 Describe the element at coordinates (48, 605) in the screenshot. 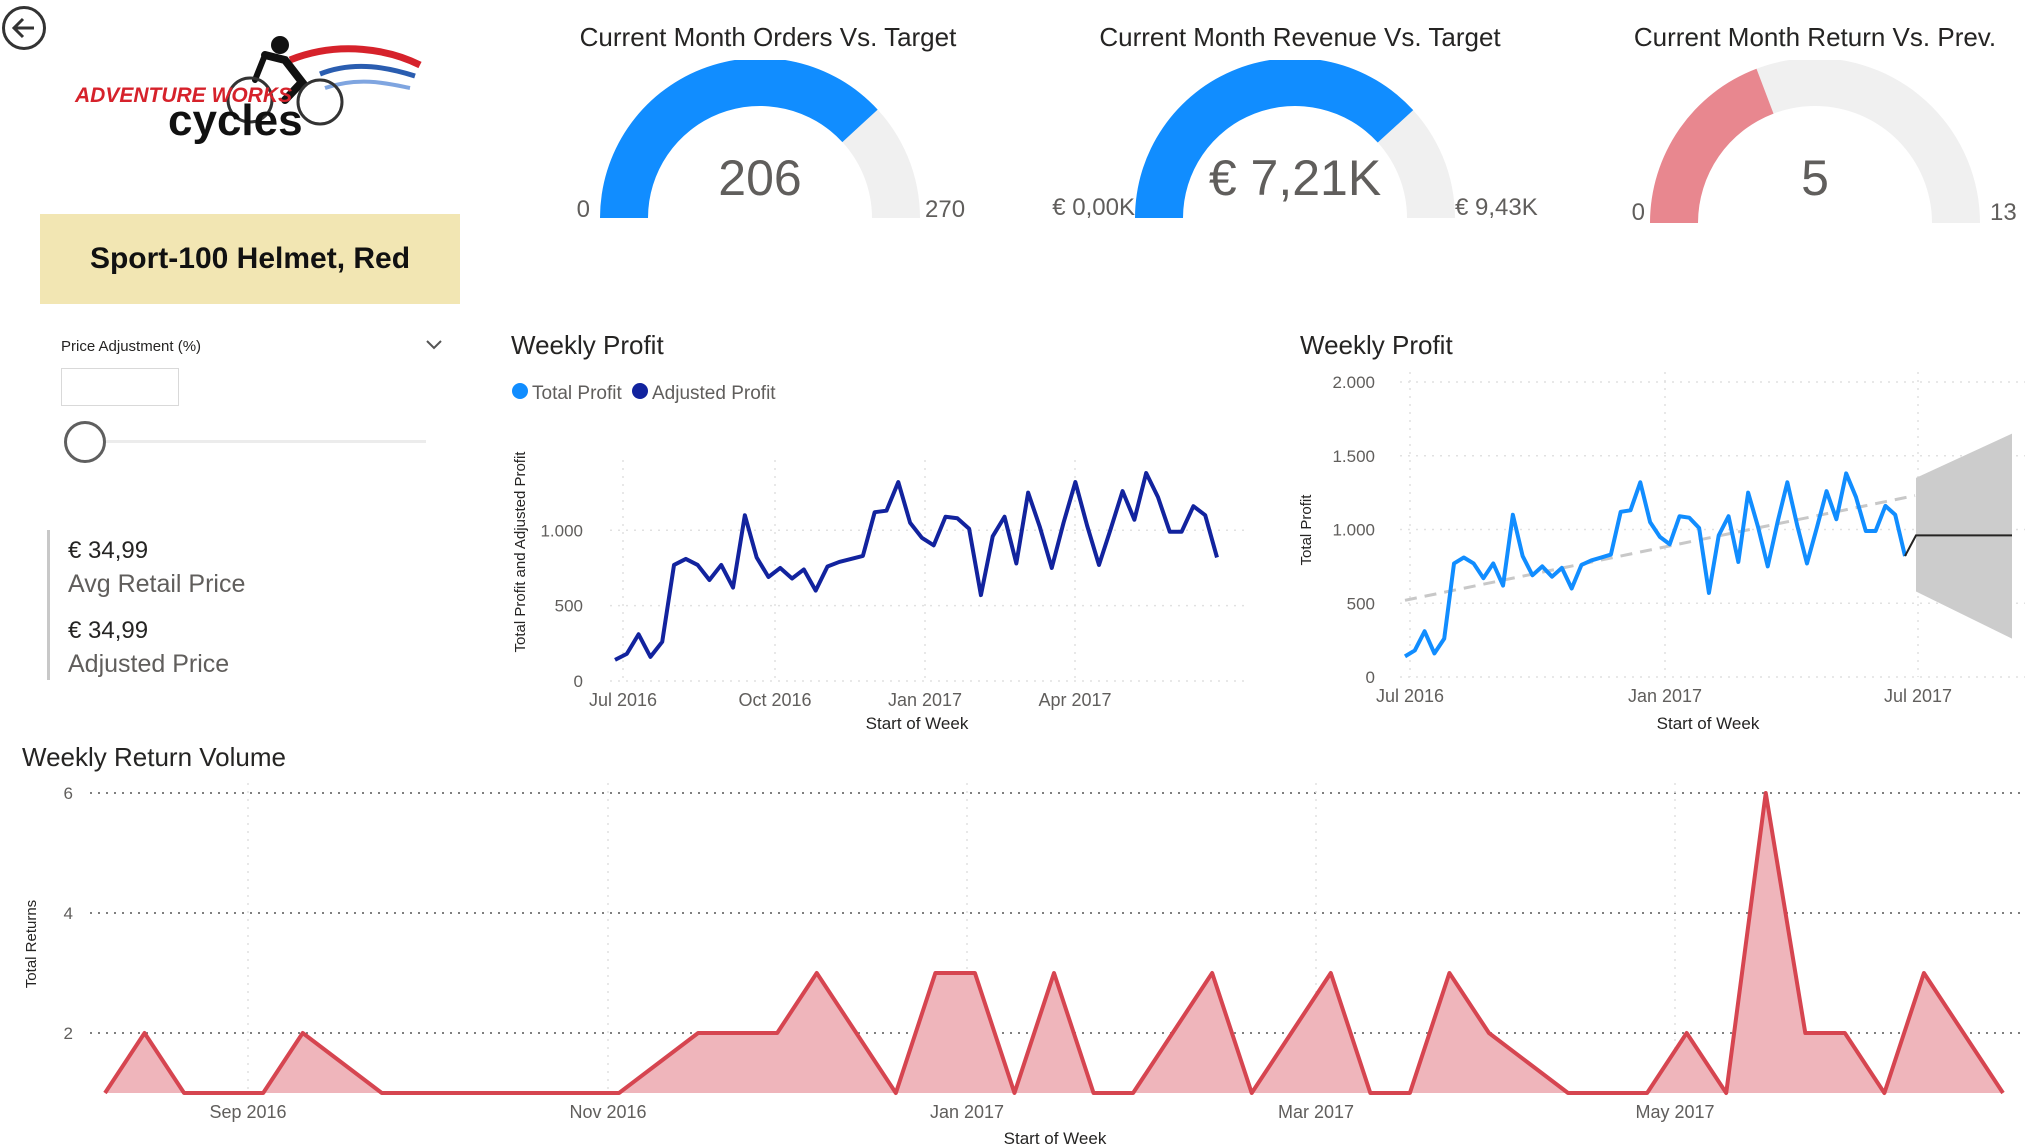

I see `card-accent-bar` at that location.